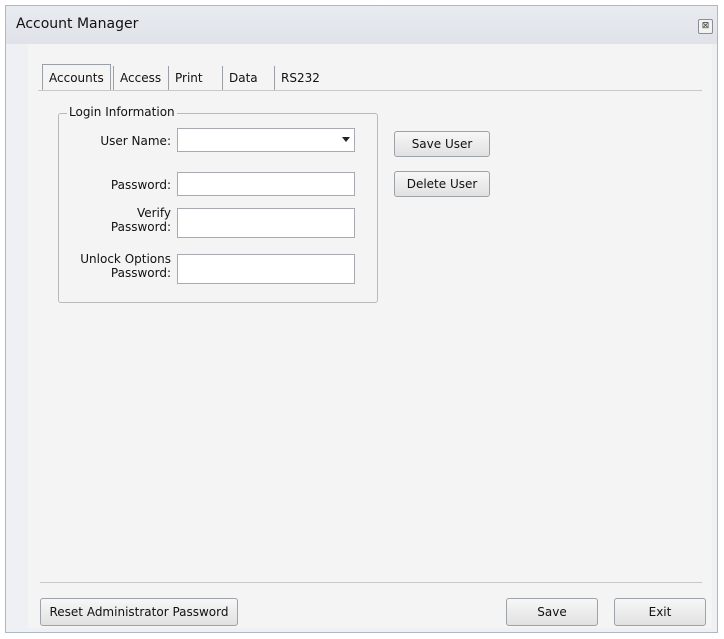 The height and width of the screenshot is (639, 724). What do you see at coordinates (122, 112) in the screenshot?
I see `group-title: Login Information` at bounding box center [122, 112].